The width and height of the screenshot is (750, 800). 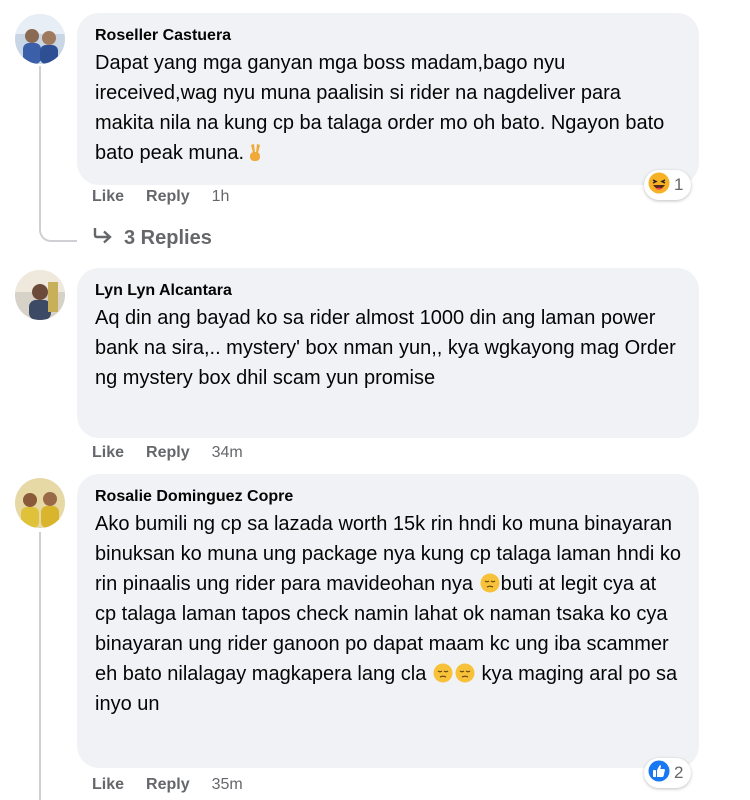 What do you see at coordinates (168, 238) in the screenshot?
I see `replies-count-label: 3 Replies` at bounding box center [168, 238].